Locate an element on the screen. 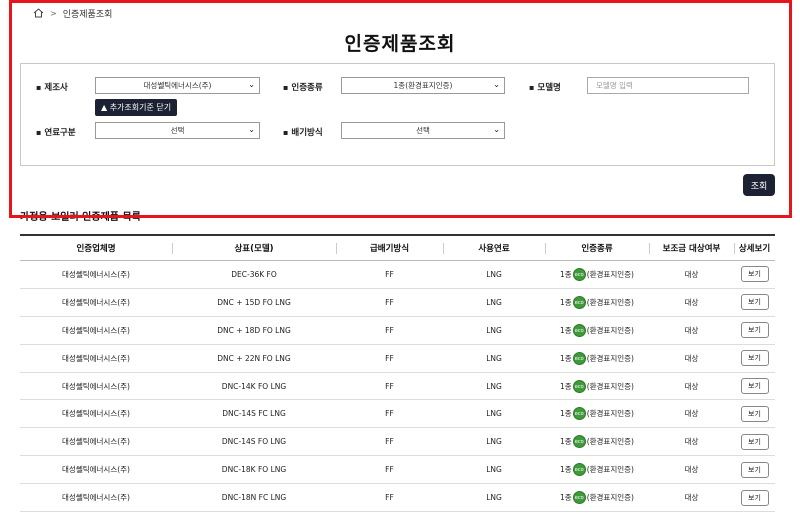  model-cell: DNC + 18D FO LNG is located at coordinates (254, 330).